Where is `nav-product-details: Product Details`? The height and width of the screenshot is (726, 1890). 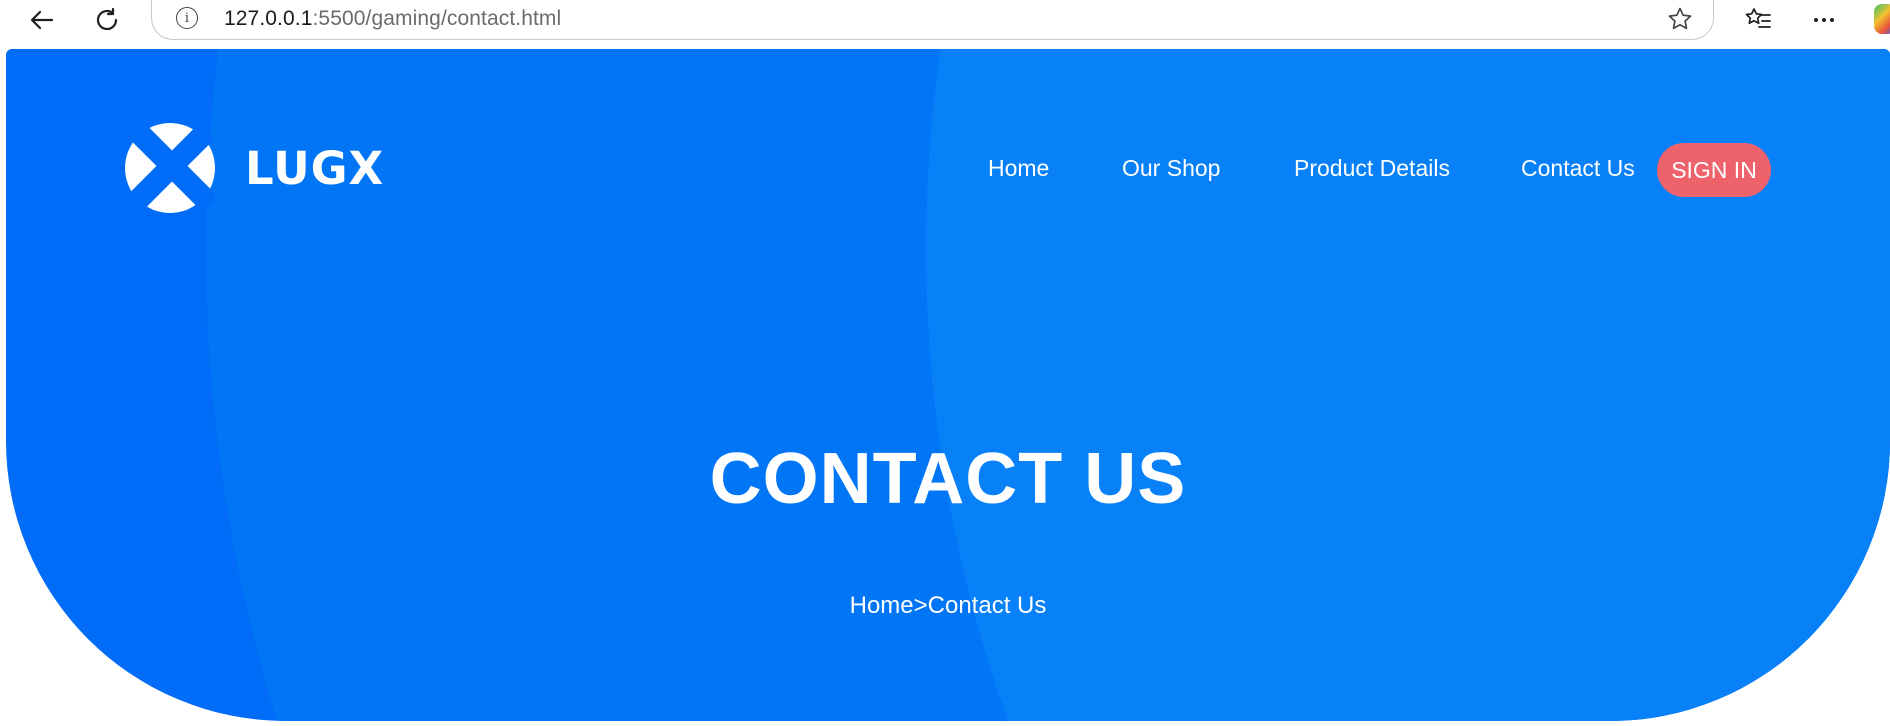
nav-product-details: Product Details is located at coordinates (1372, 168).